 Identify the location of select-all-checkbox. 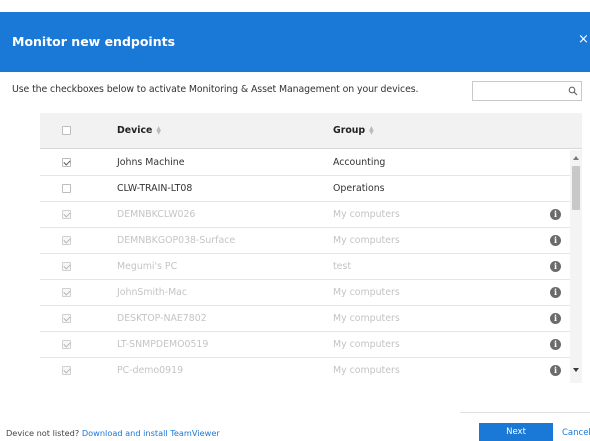
(66, 130).